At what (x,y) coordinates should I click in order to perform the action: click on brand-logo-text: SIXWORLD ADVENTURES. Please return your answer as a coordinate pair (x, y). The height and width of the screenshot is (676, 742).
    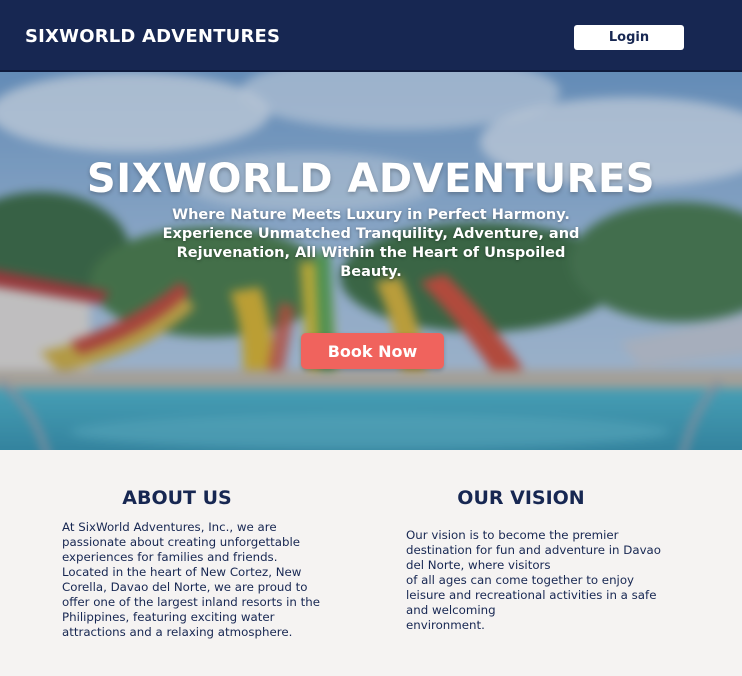
    Looking at the image, I should click on (152, 36).